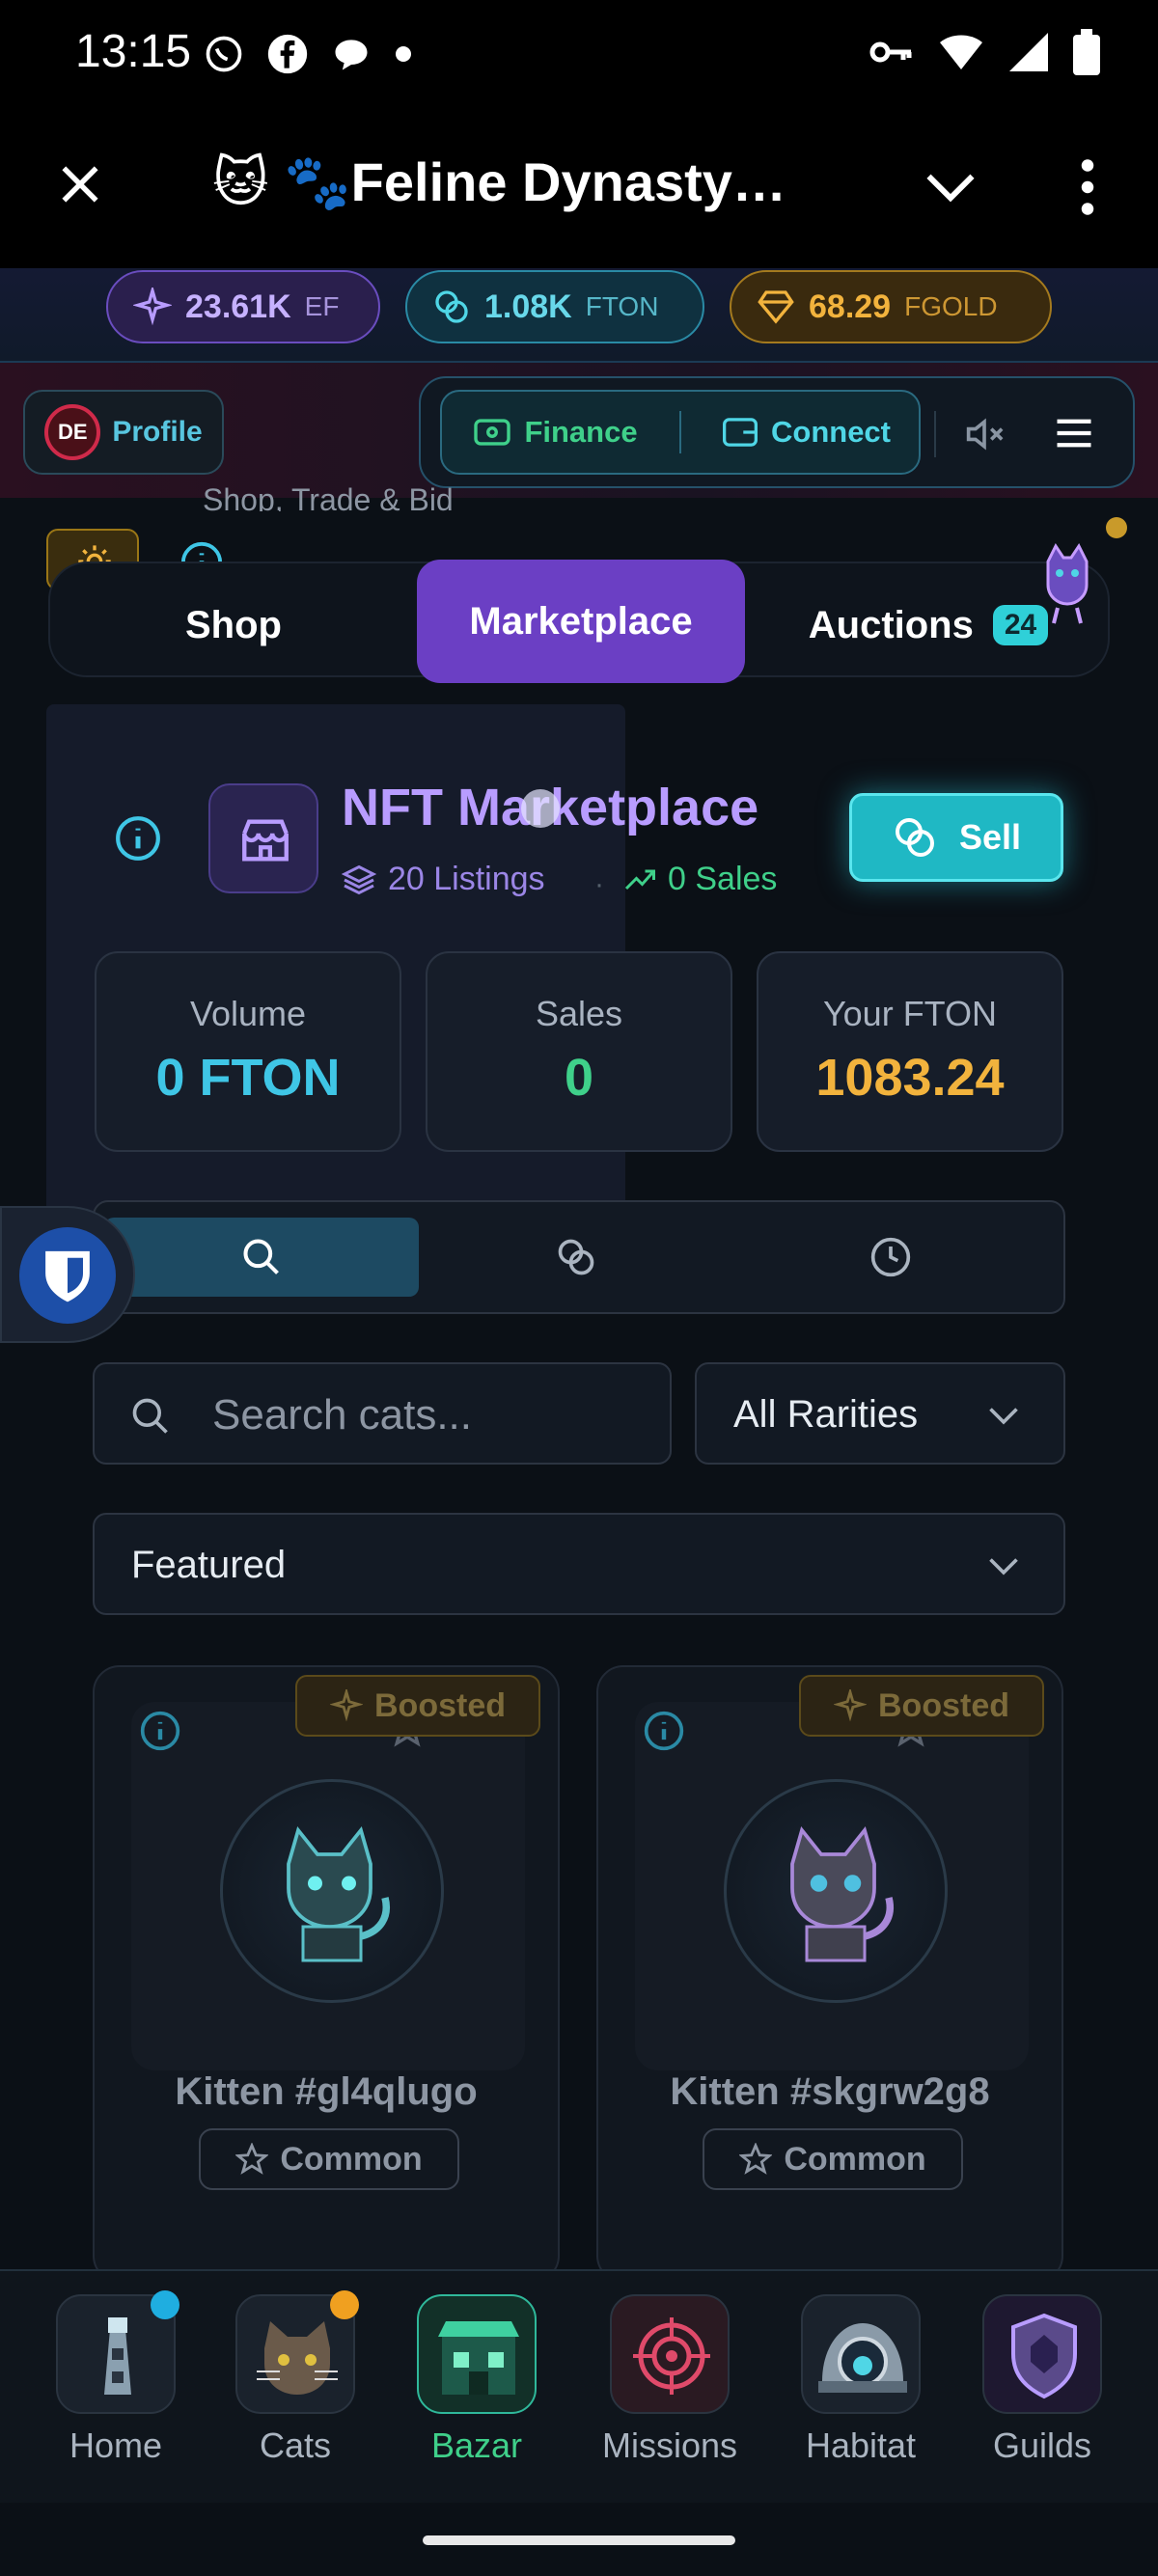 The height and width of the screenshot is (2576, 1158). I want to click on profile-label: Profile, so click(157, 432).